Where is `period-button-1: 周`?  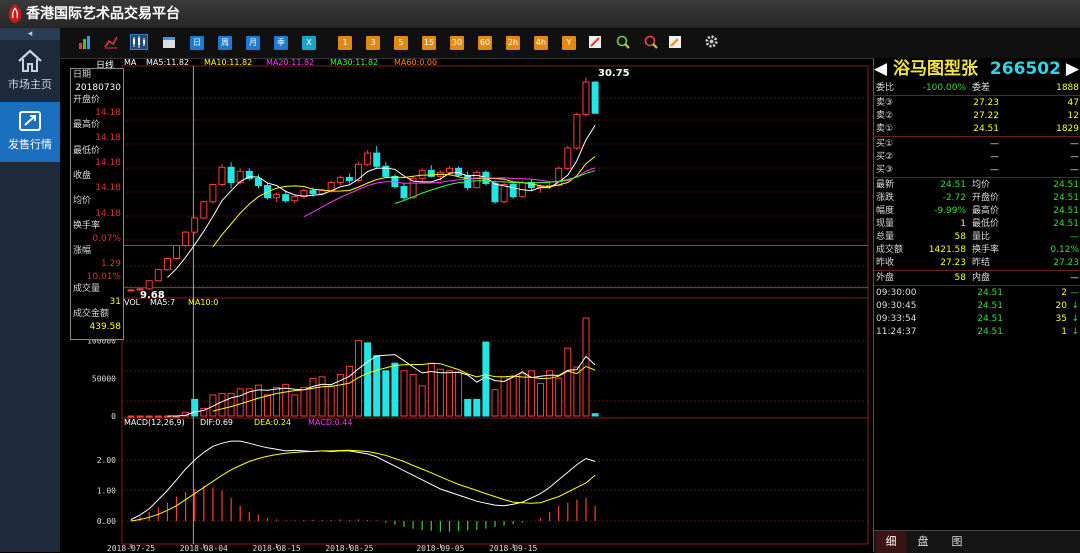 period-button-1: 周 is located at coordinates (225, 43).